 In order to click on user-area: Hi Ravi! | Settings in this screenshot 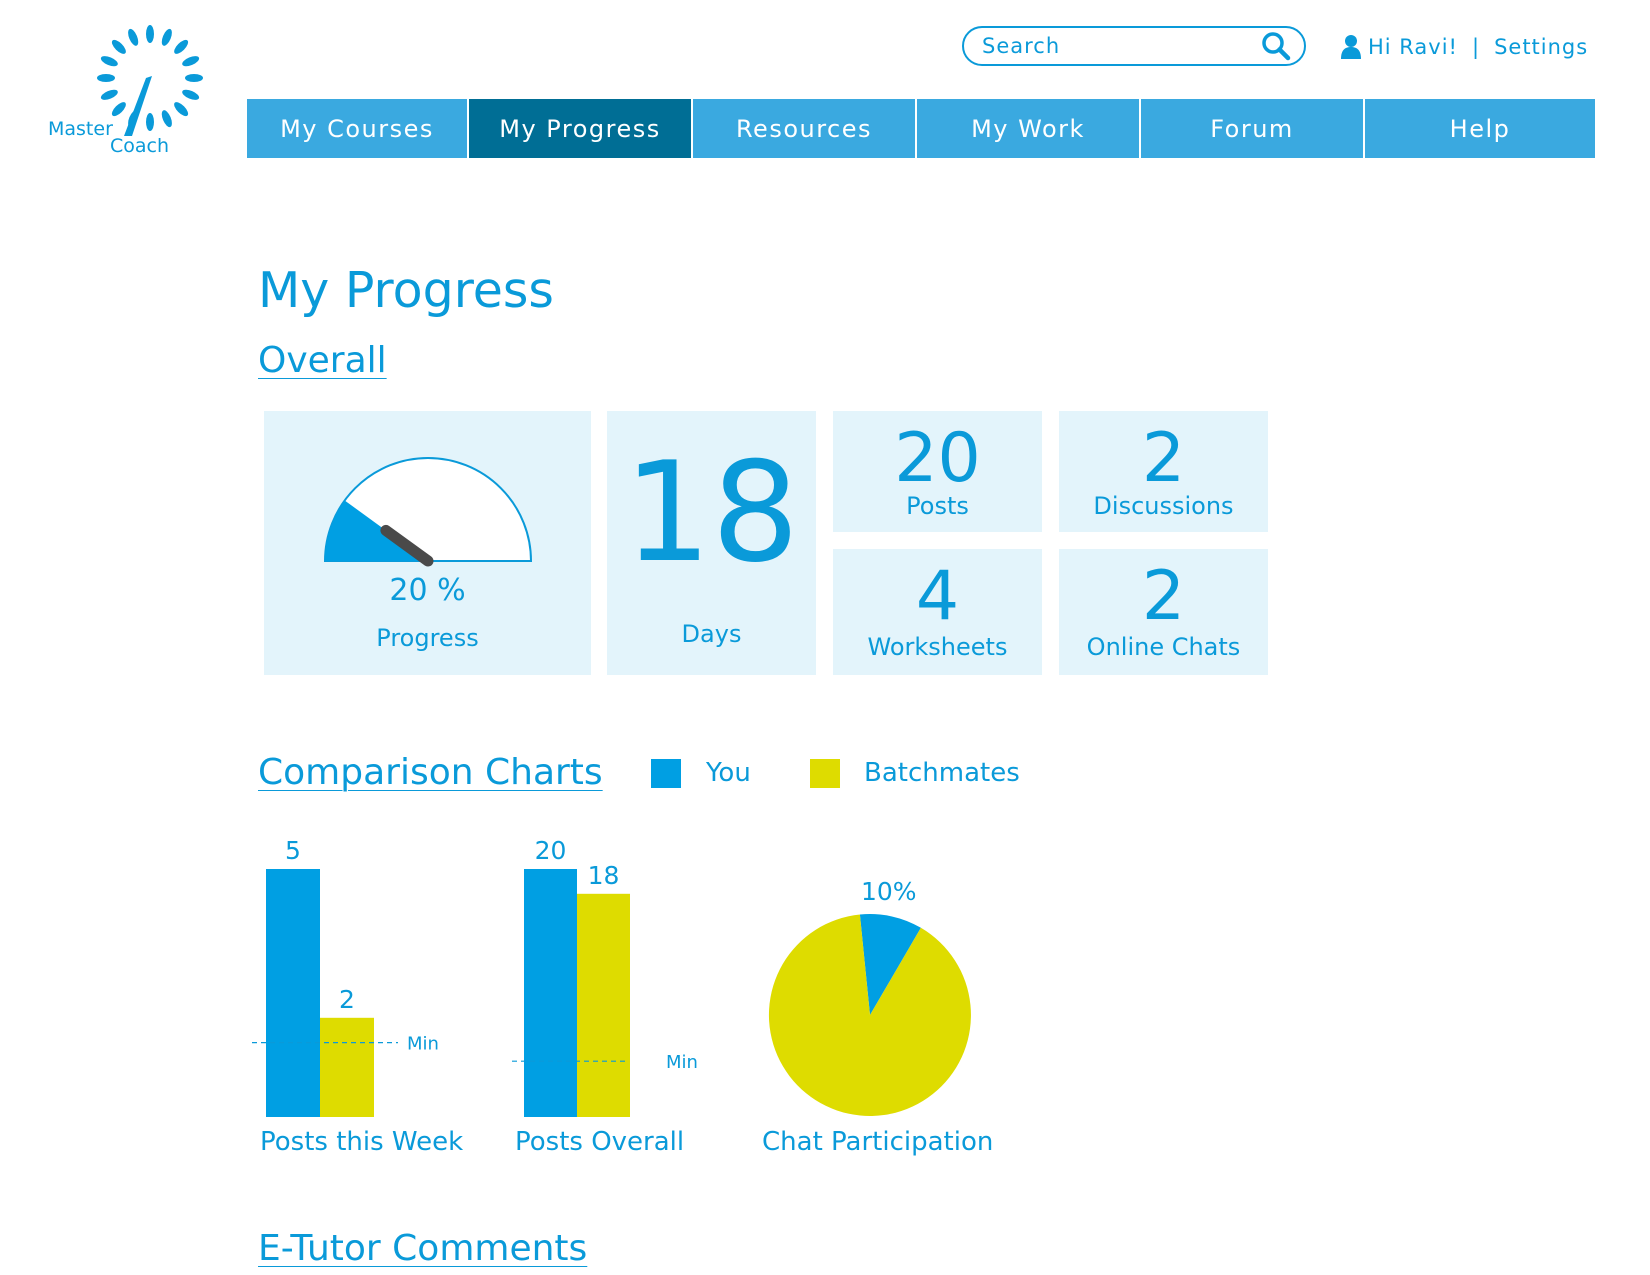, I will do `click(1464, 47)`.